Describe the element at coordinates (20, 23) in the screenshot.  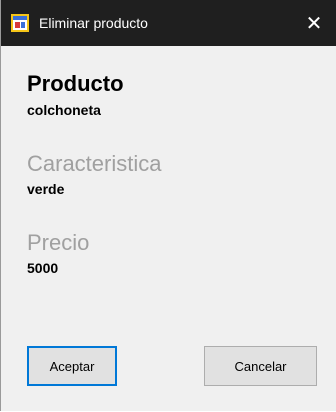
I see `app-window-icon` at that location.